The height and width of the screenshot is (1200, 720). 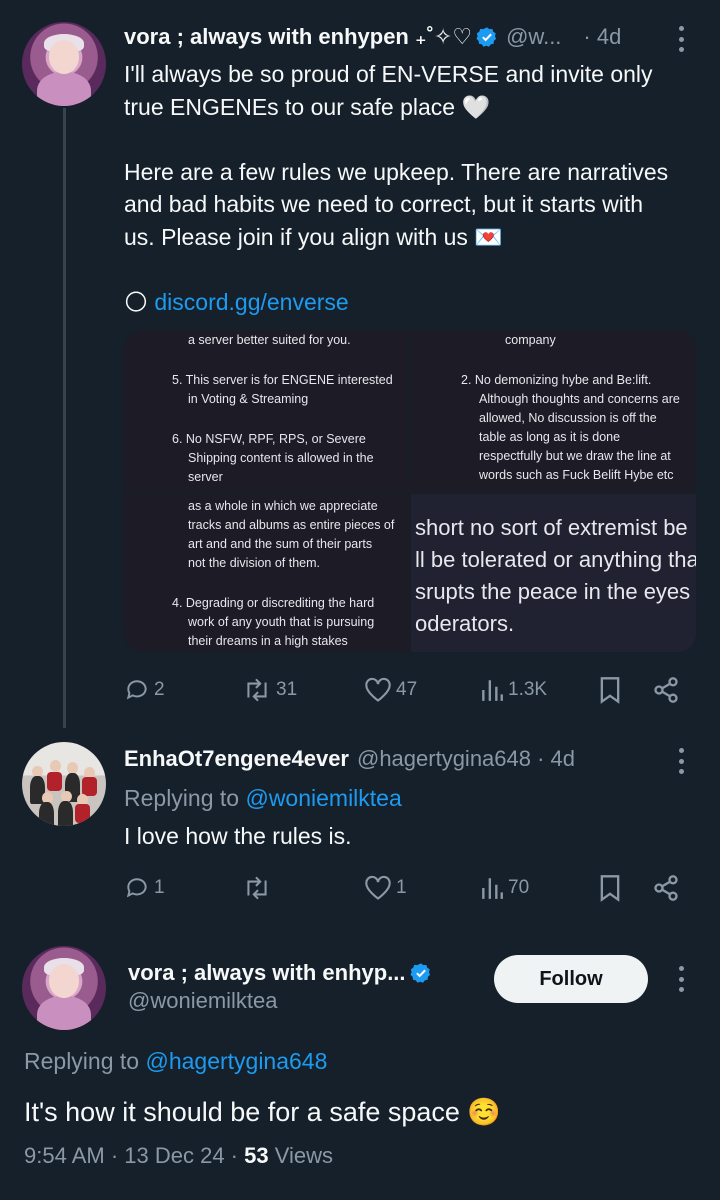 I want to click on replying-to-link: @hagertygina648, so click(x=236, y=1061).